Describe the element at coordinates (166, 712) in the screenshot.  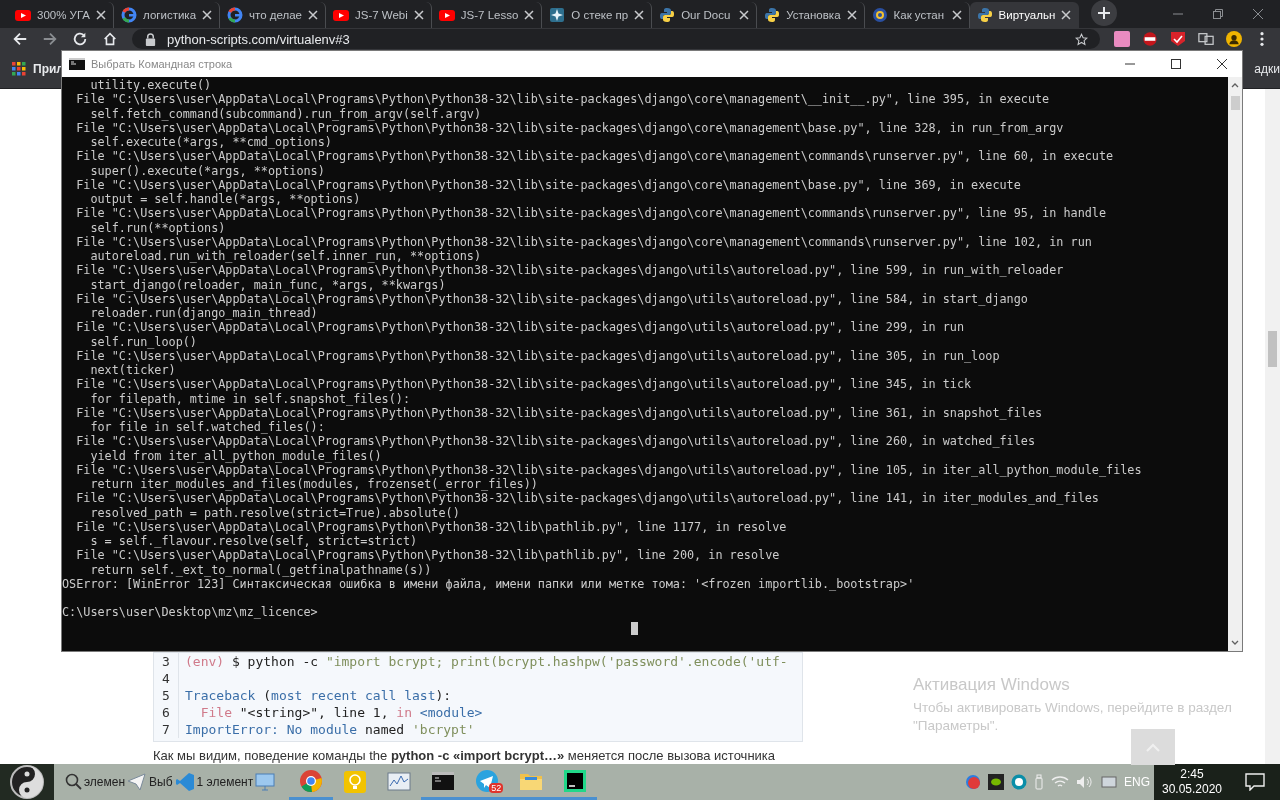
I see `line-number: 6` at that location.